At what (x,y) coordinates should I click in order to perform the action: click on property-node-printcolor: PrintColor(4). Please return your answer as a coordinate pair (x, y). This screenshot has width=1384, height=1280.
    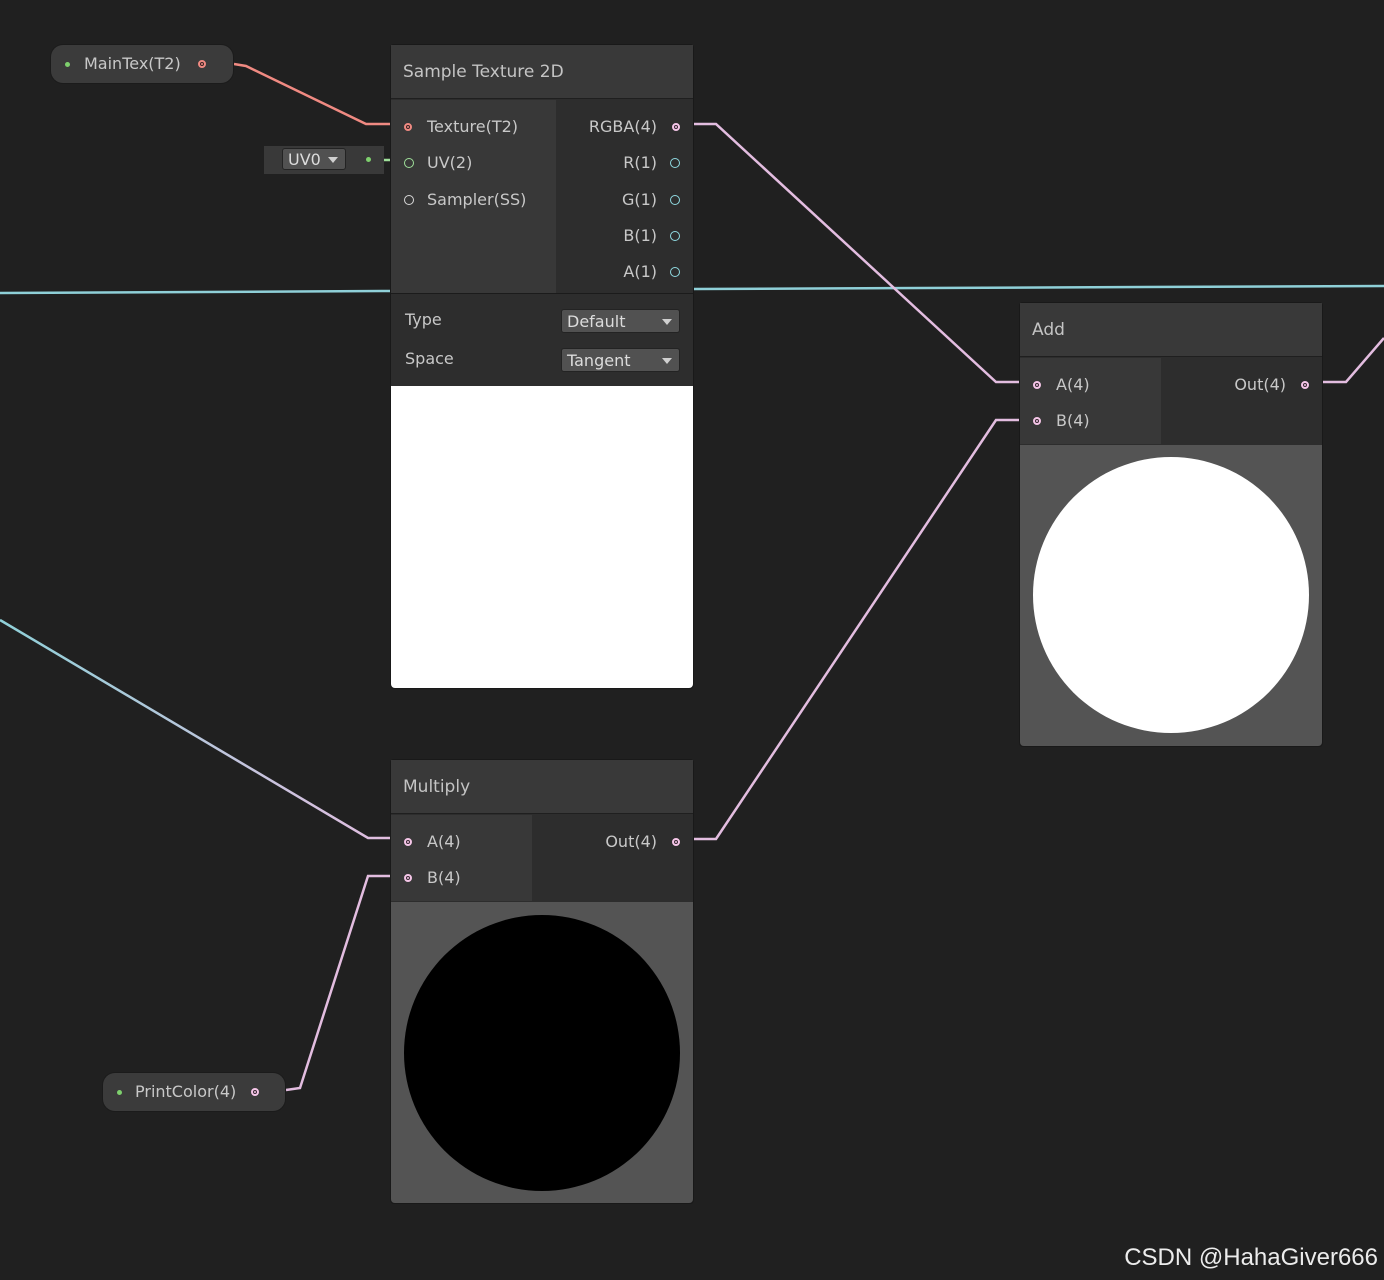
    Looking at the image, I should click on (194, 1092).